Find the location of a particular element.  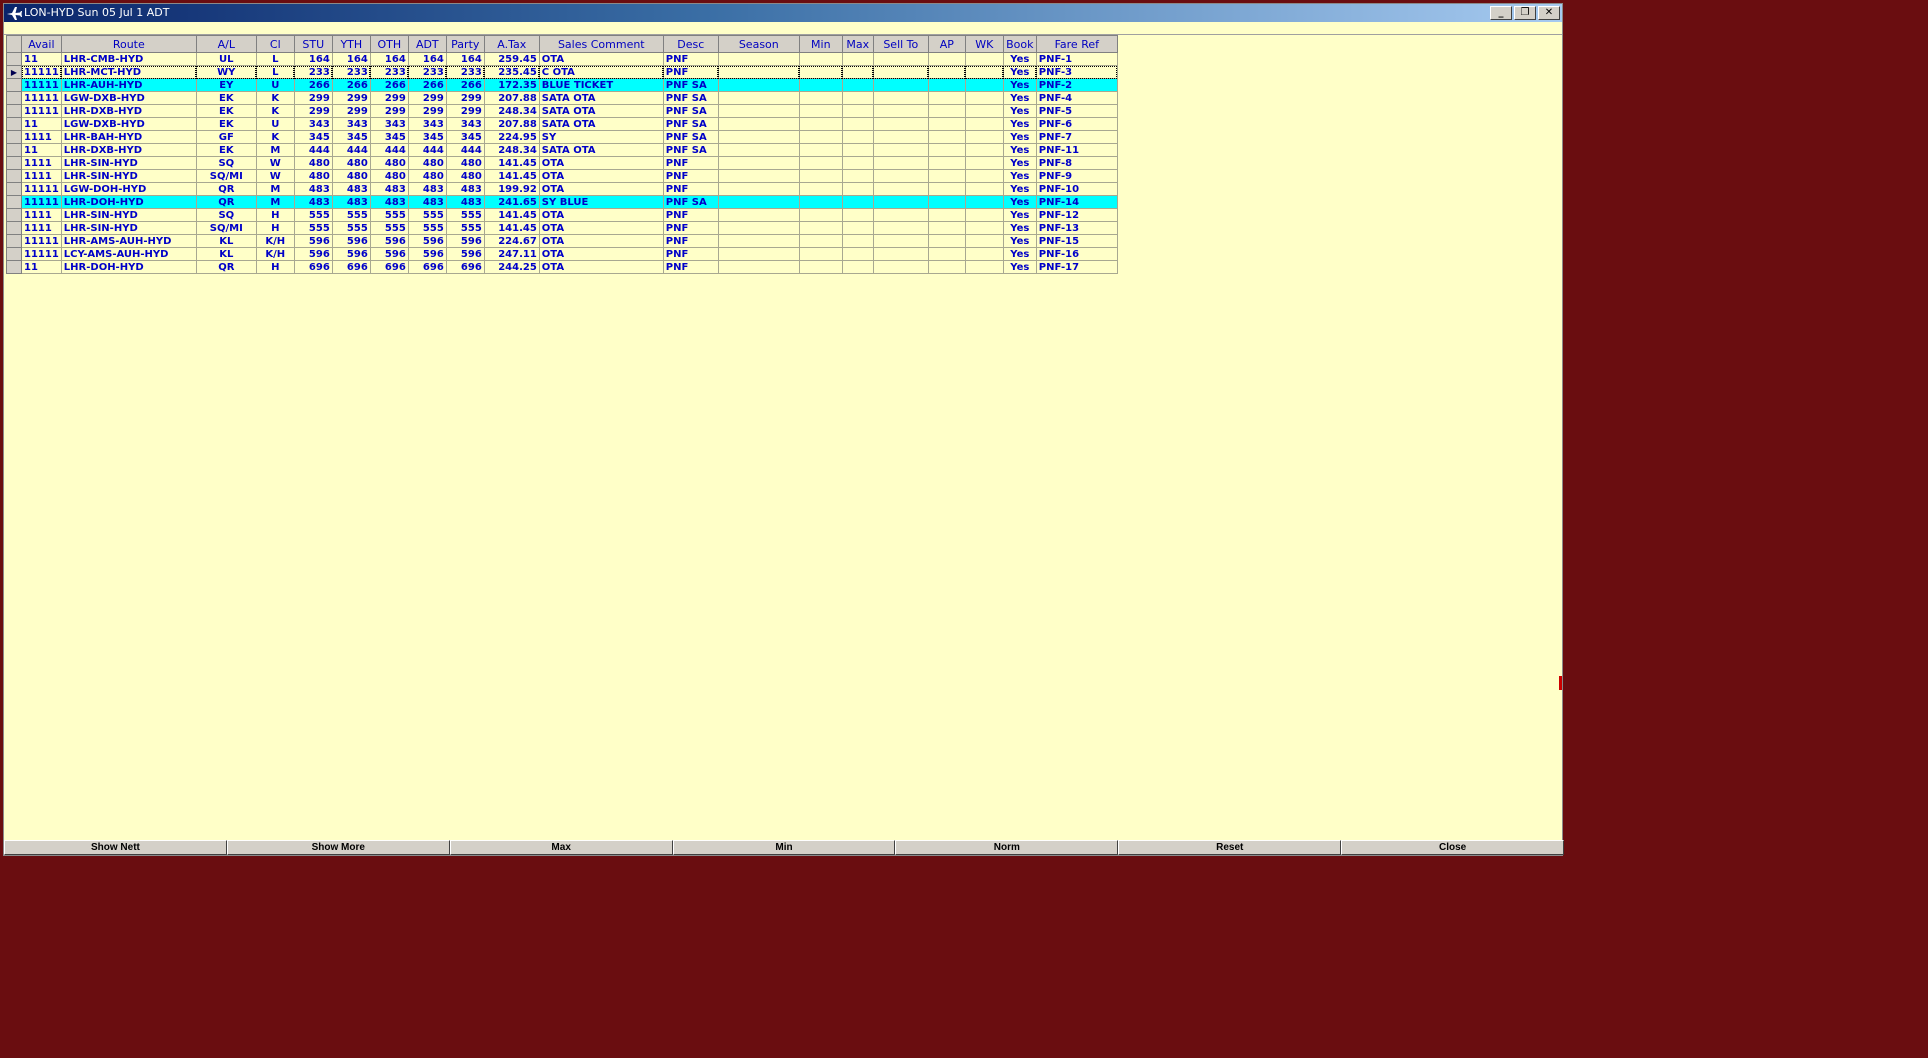

cell-comment: SY is located at coordinates (601, 137).